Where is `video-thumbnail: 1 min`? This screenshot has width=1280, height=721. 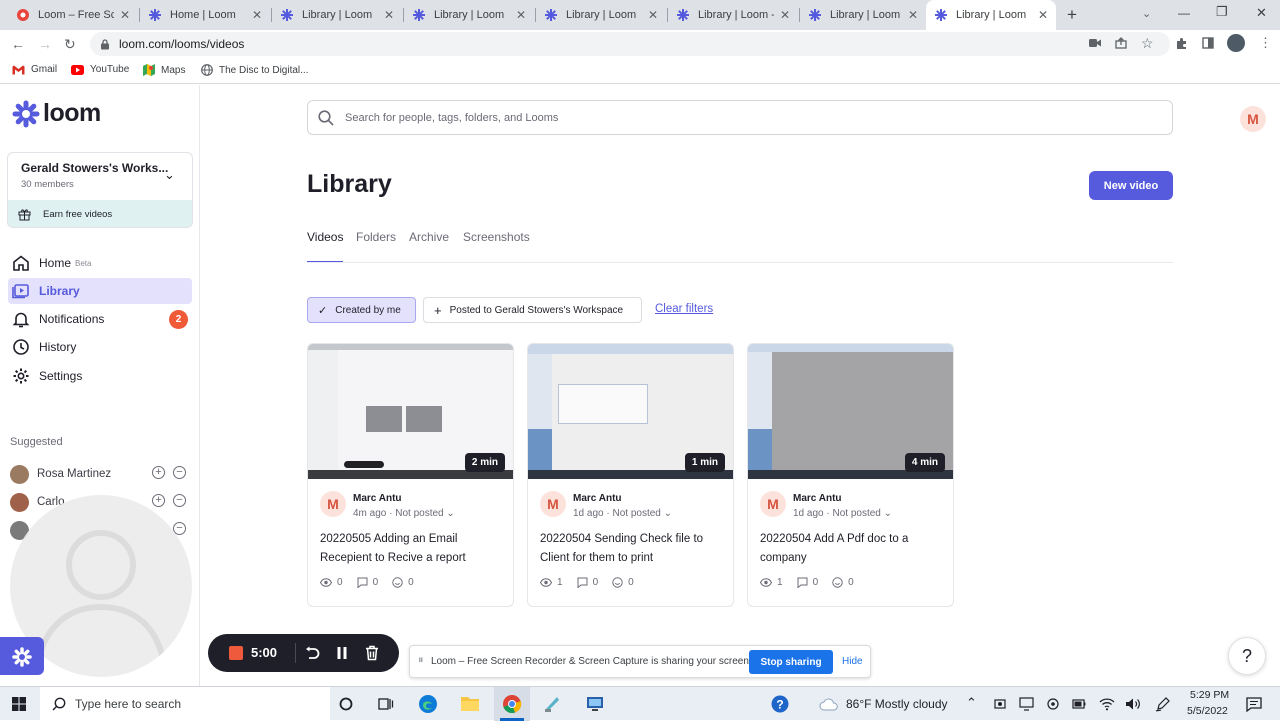 video-thumbnail: 1 min is located at coordinates (630, 411).